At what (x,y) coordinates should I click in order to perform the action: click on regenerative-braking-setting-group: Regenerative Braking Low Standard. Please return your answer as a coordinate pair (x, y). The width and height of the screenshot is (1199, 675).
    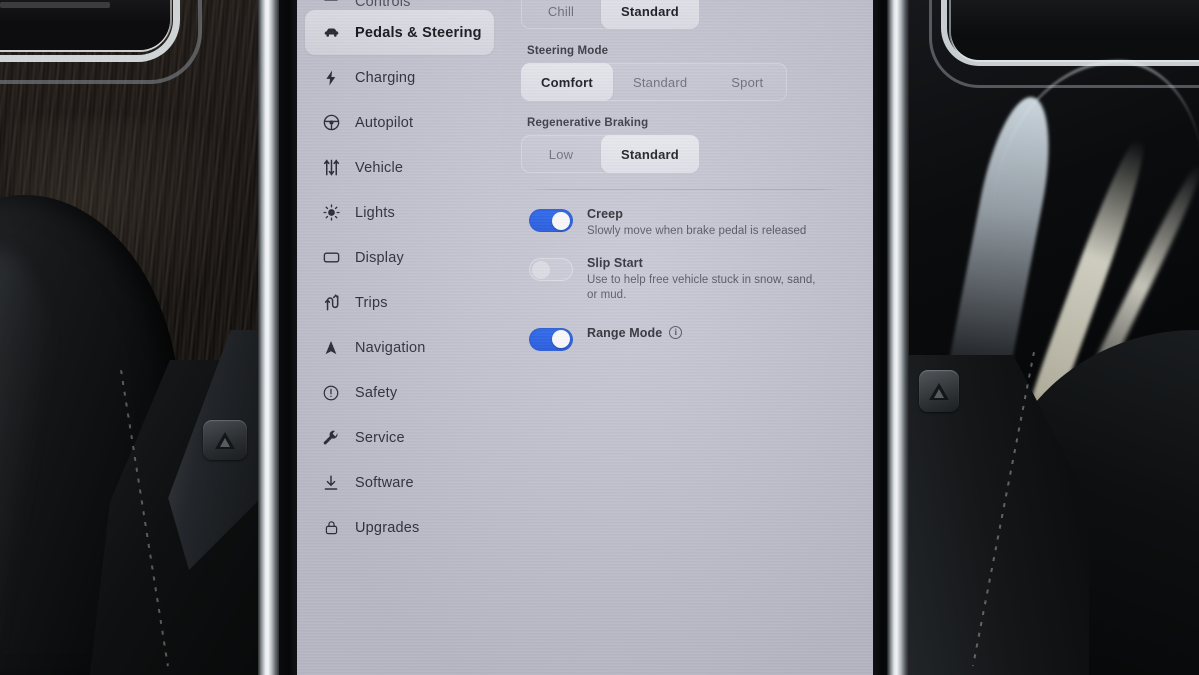
    Looking at the image, I should click on (684, 145).